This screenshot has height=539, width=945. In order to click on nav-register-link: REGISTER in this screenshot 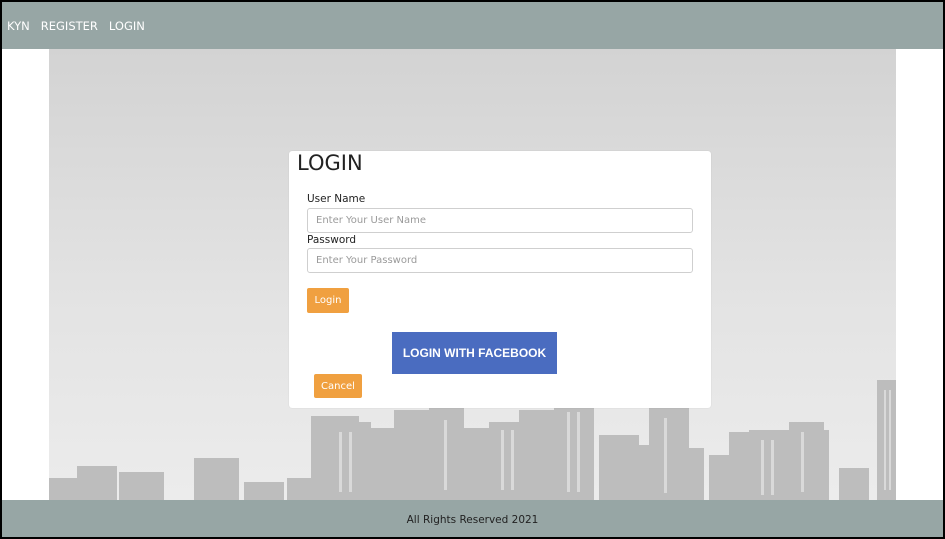, I will do `click(69, 26)`.